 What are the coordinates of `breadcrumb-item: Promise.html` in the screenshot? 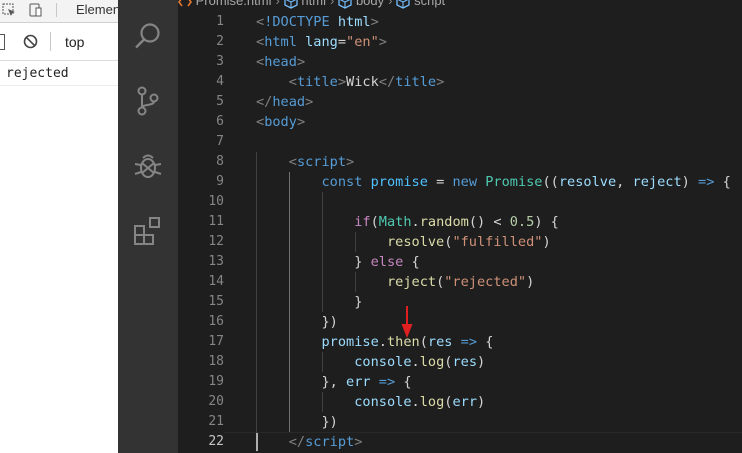 It's located at (232, 4).